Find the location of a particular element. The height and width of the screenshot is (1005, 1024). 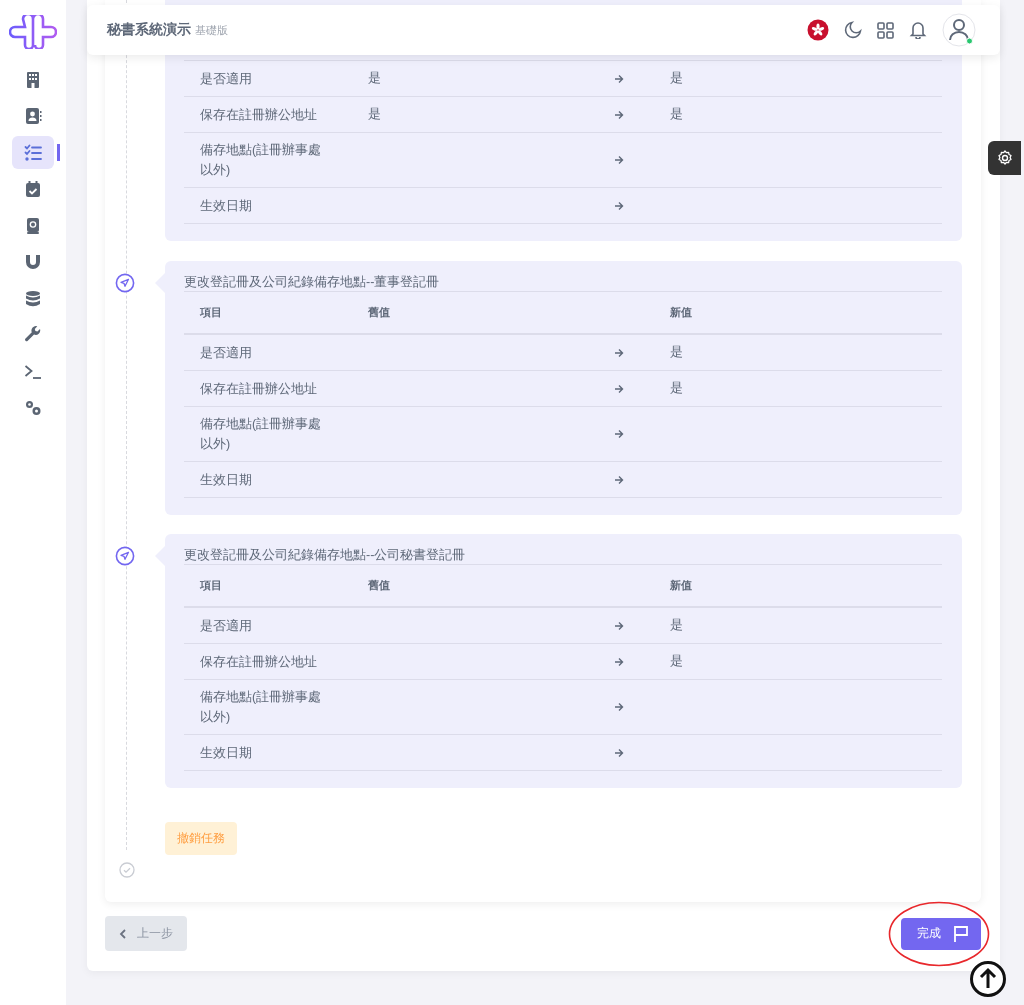

wrench-icon is located at coordinates (33, 335).